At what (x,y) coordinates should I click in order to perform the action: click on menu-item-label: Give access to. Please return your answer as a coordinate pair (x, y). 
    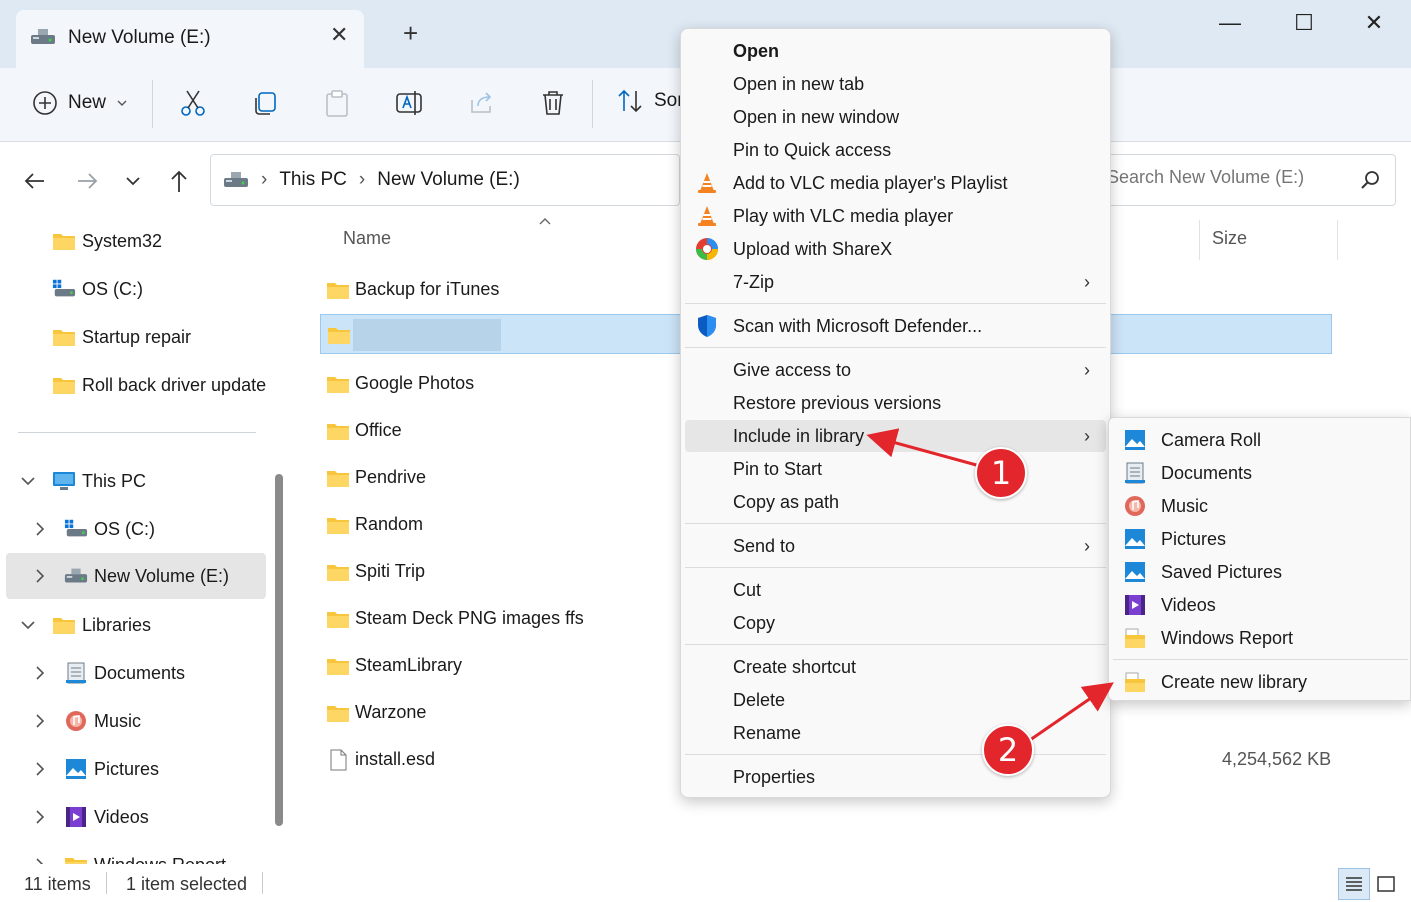
    Looking at the image, I should click on (792, 369).